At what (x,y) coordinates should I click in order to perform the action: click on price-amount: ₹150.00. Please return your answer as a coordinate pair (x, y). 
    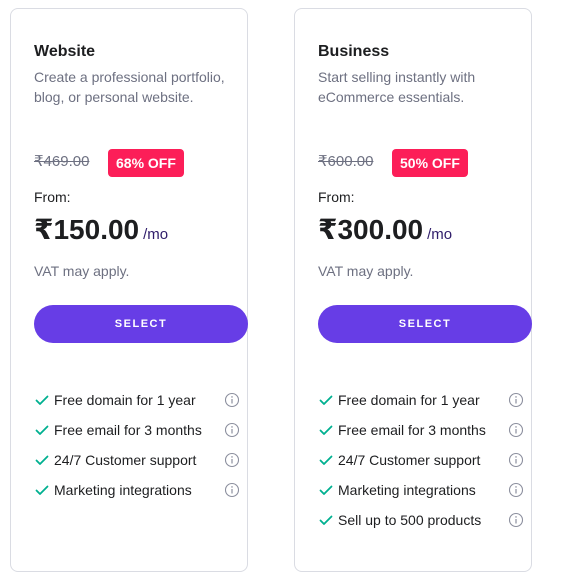
    Looking at the image, I should click on (87, 229).